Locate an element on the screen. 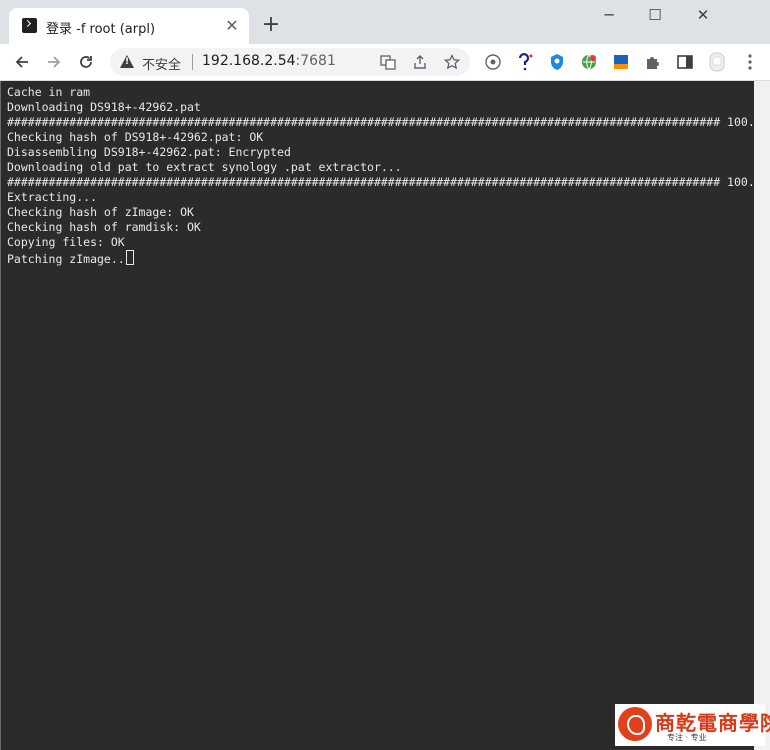 The image size is (770, 750). tab-terminal: 登录 -f root (arpl) ✕ is located at coordinates (129, 26).